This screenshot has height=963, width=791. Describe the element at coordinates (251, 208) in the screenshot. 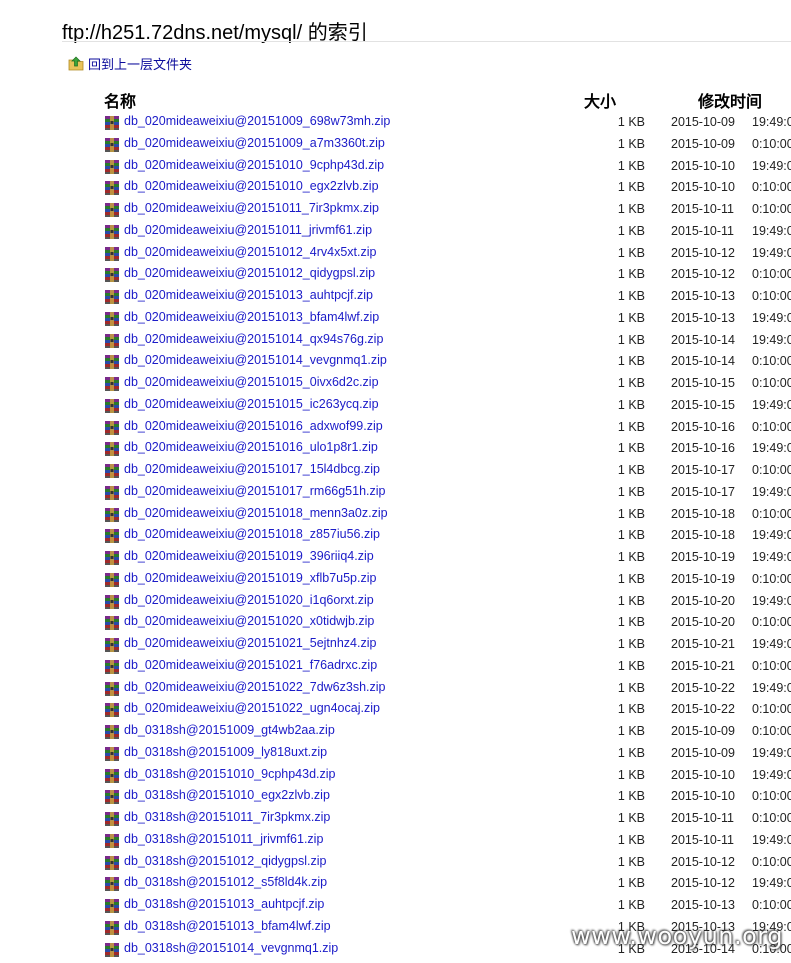

I see `file-name-link: db_020mideaweixiu@20151011_7ir3pkmx.zip` at that location.